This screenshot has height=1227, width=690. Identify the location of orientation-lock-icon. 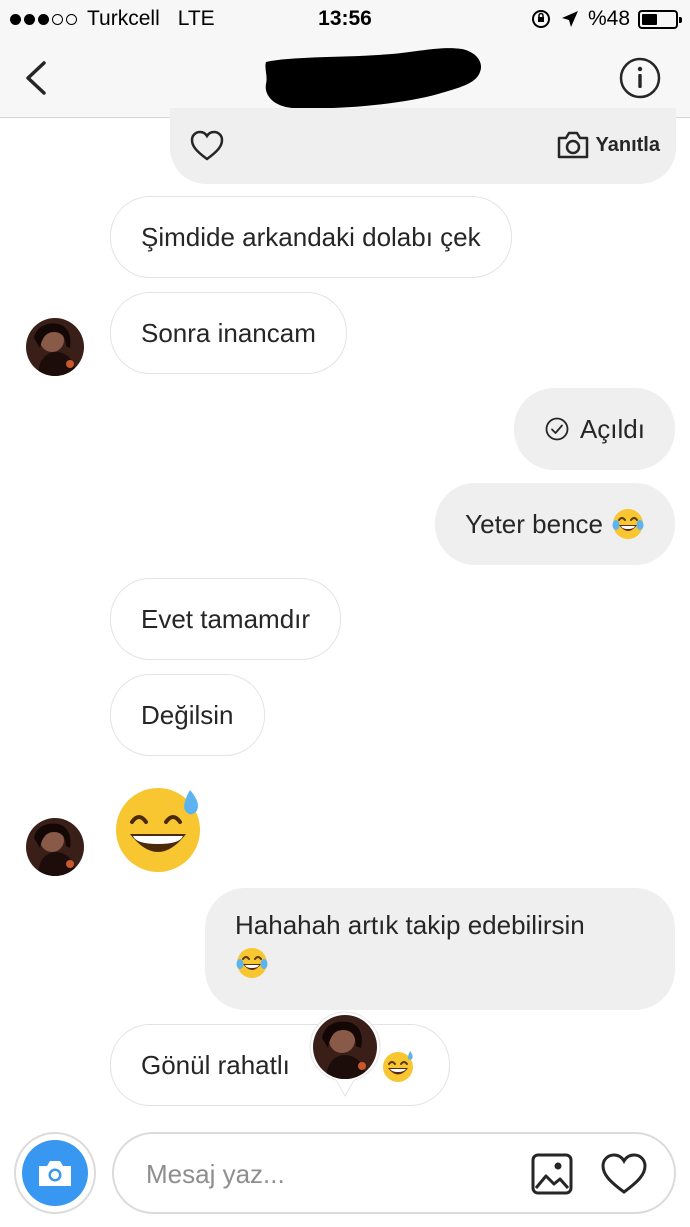
(540, 19).